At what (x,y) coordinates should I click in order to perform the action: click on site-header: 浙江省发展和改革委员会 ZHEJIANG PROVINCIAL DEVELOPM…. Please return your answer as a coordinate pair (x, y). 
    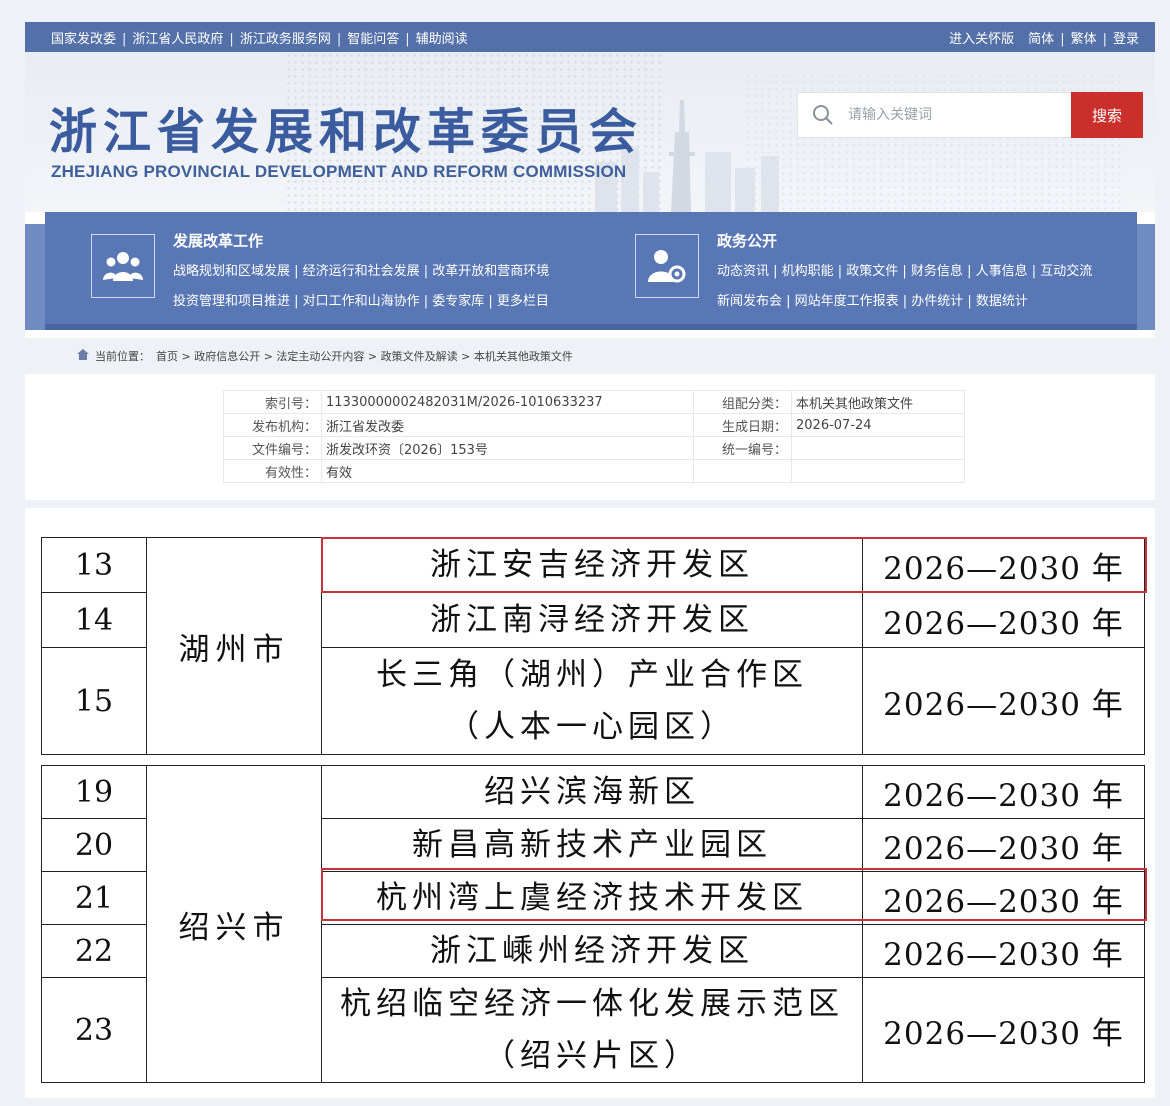
    Looking at the image, I should click on (590, 132).